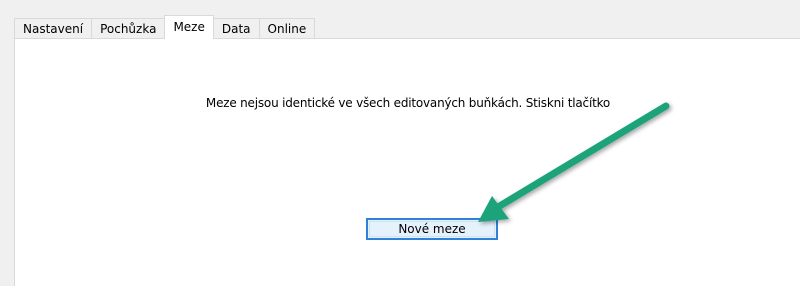 This screenshot has width=800, height=286. What do you see at coordinates (189, 27) in the screenshot?
I see `tab-meze: Meze` at bounding box center [189, 27].